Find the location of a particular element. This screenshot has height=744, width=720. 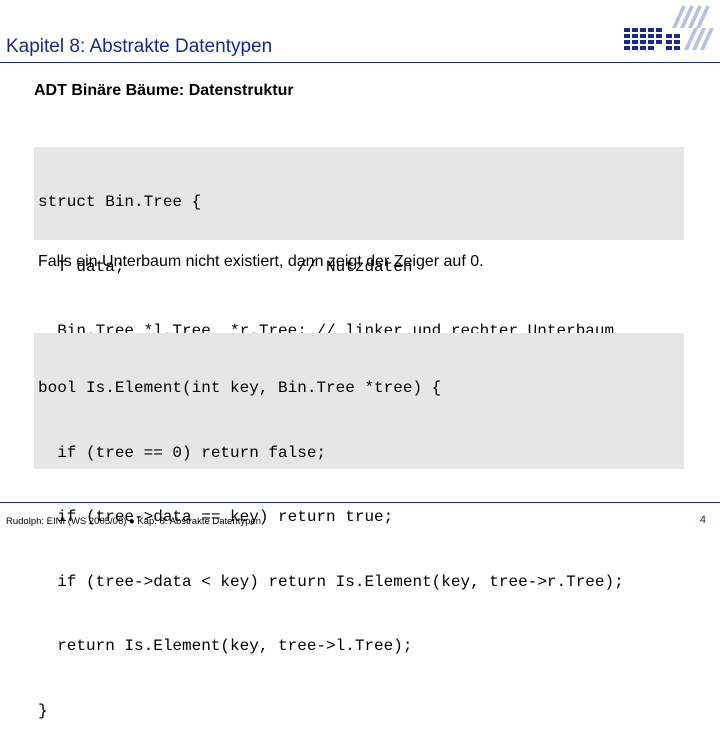

code-line: if (tree == 0) return false; is located at coordinates (182, 452).